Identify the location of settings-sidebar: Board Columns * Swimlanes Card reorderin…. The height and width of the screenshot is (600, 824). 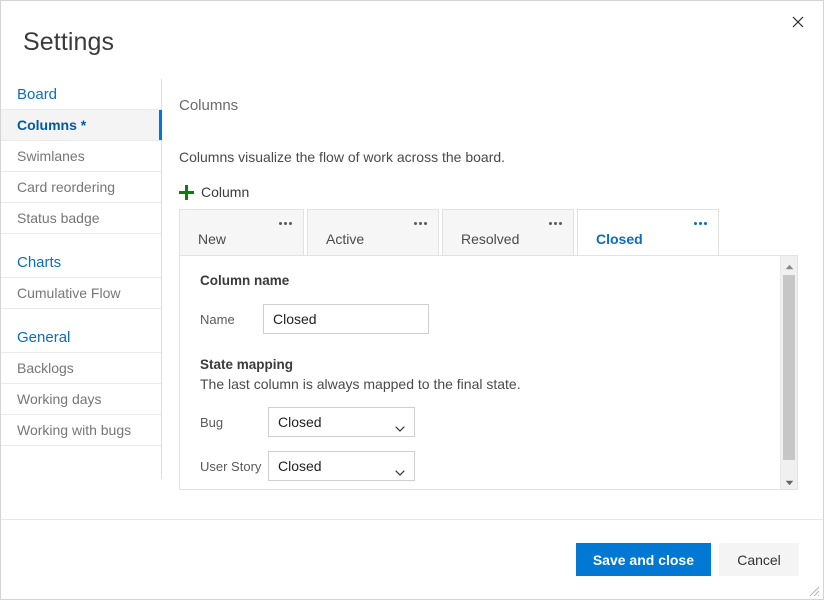
(81, 279).